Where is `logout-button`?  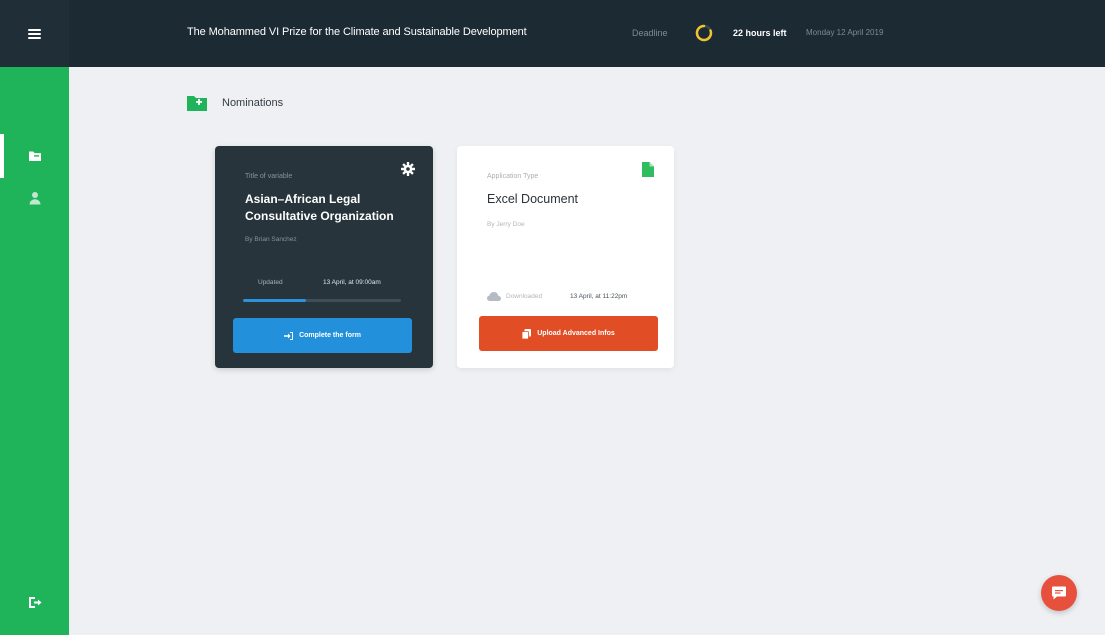 logout-button is located at coordinates (34, 602).